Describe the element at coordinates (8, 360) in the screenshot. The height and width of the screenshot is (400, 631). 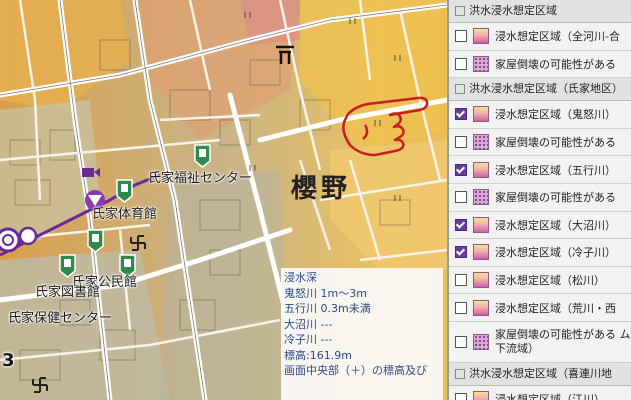
I see `map-grid-number: 3` at that location.